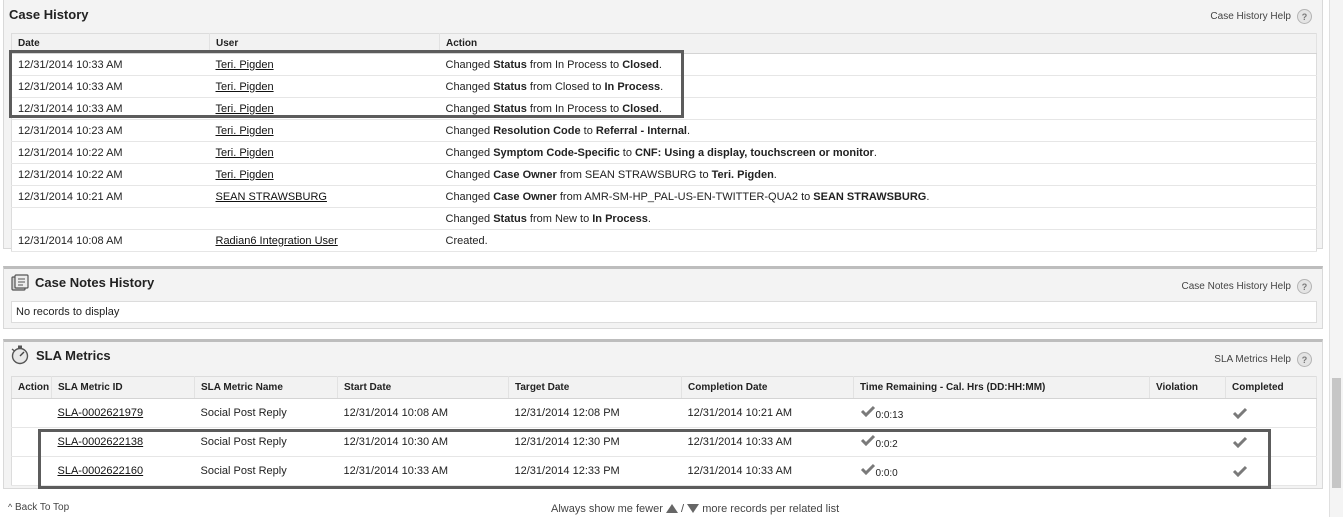  Describe the element at coordinates (565, 86) in the screenshot. I see `history-action-part: from Closed to` at that location.